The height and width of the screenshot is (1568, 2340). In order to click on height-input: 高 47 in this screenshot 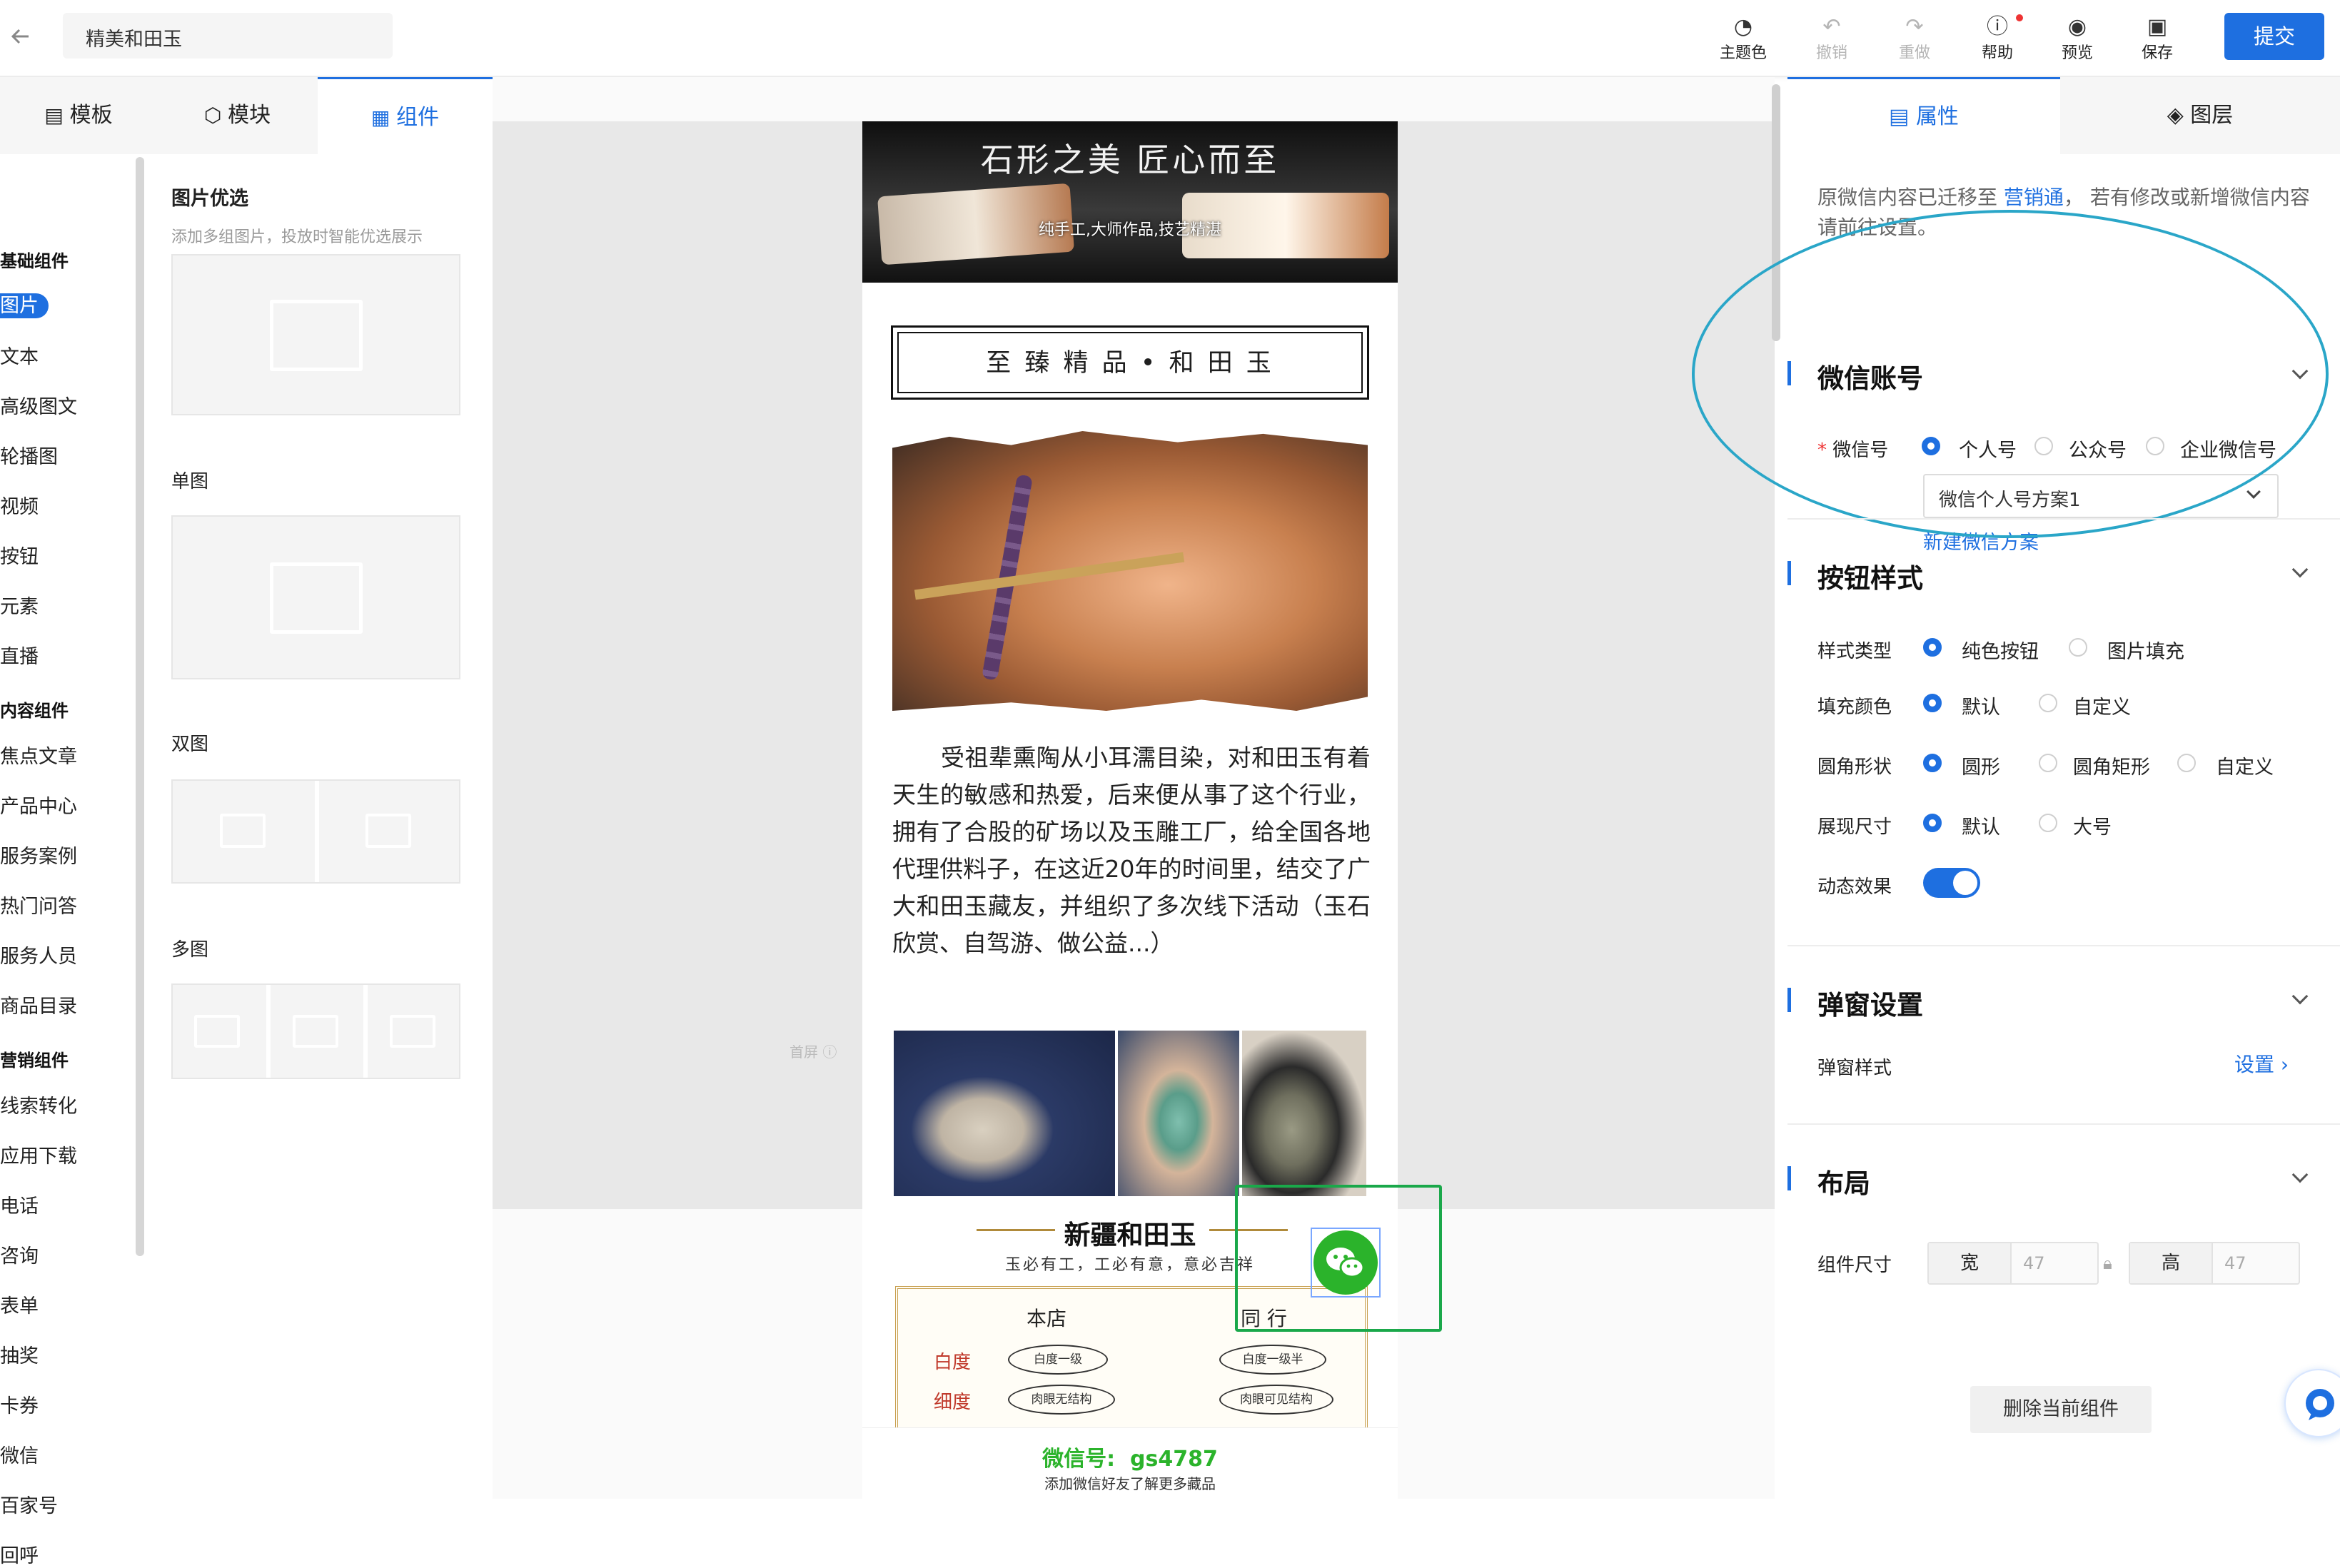, I will do `click(2214, 1263)`.